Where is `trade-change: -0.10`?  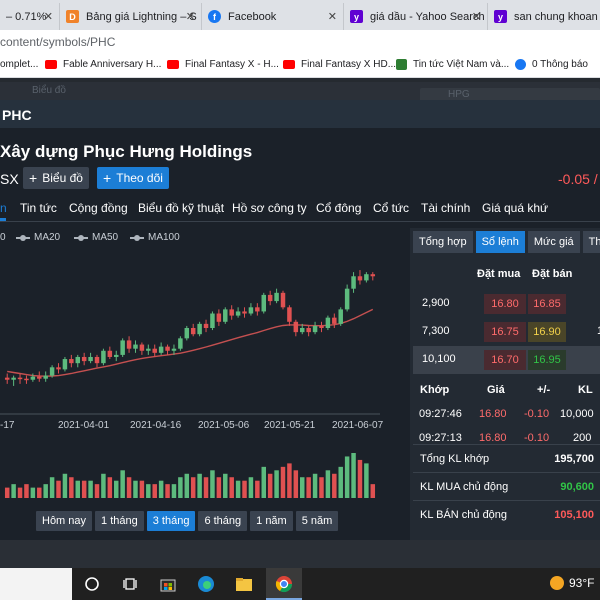 trade-change: -0.10 is located at coordinates (537, 414).